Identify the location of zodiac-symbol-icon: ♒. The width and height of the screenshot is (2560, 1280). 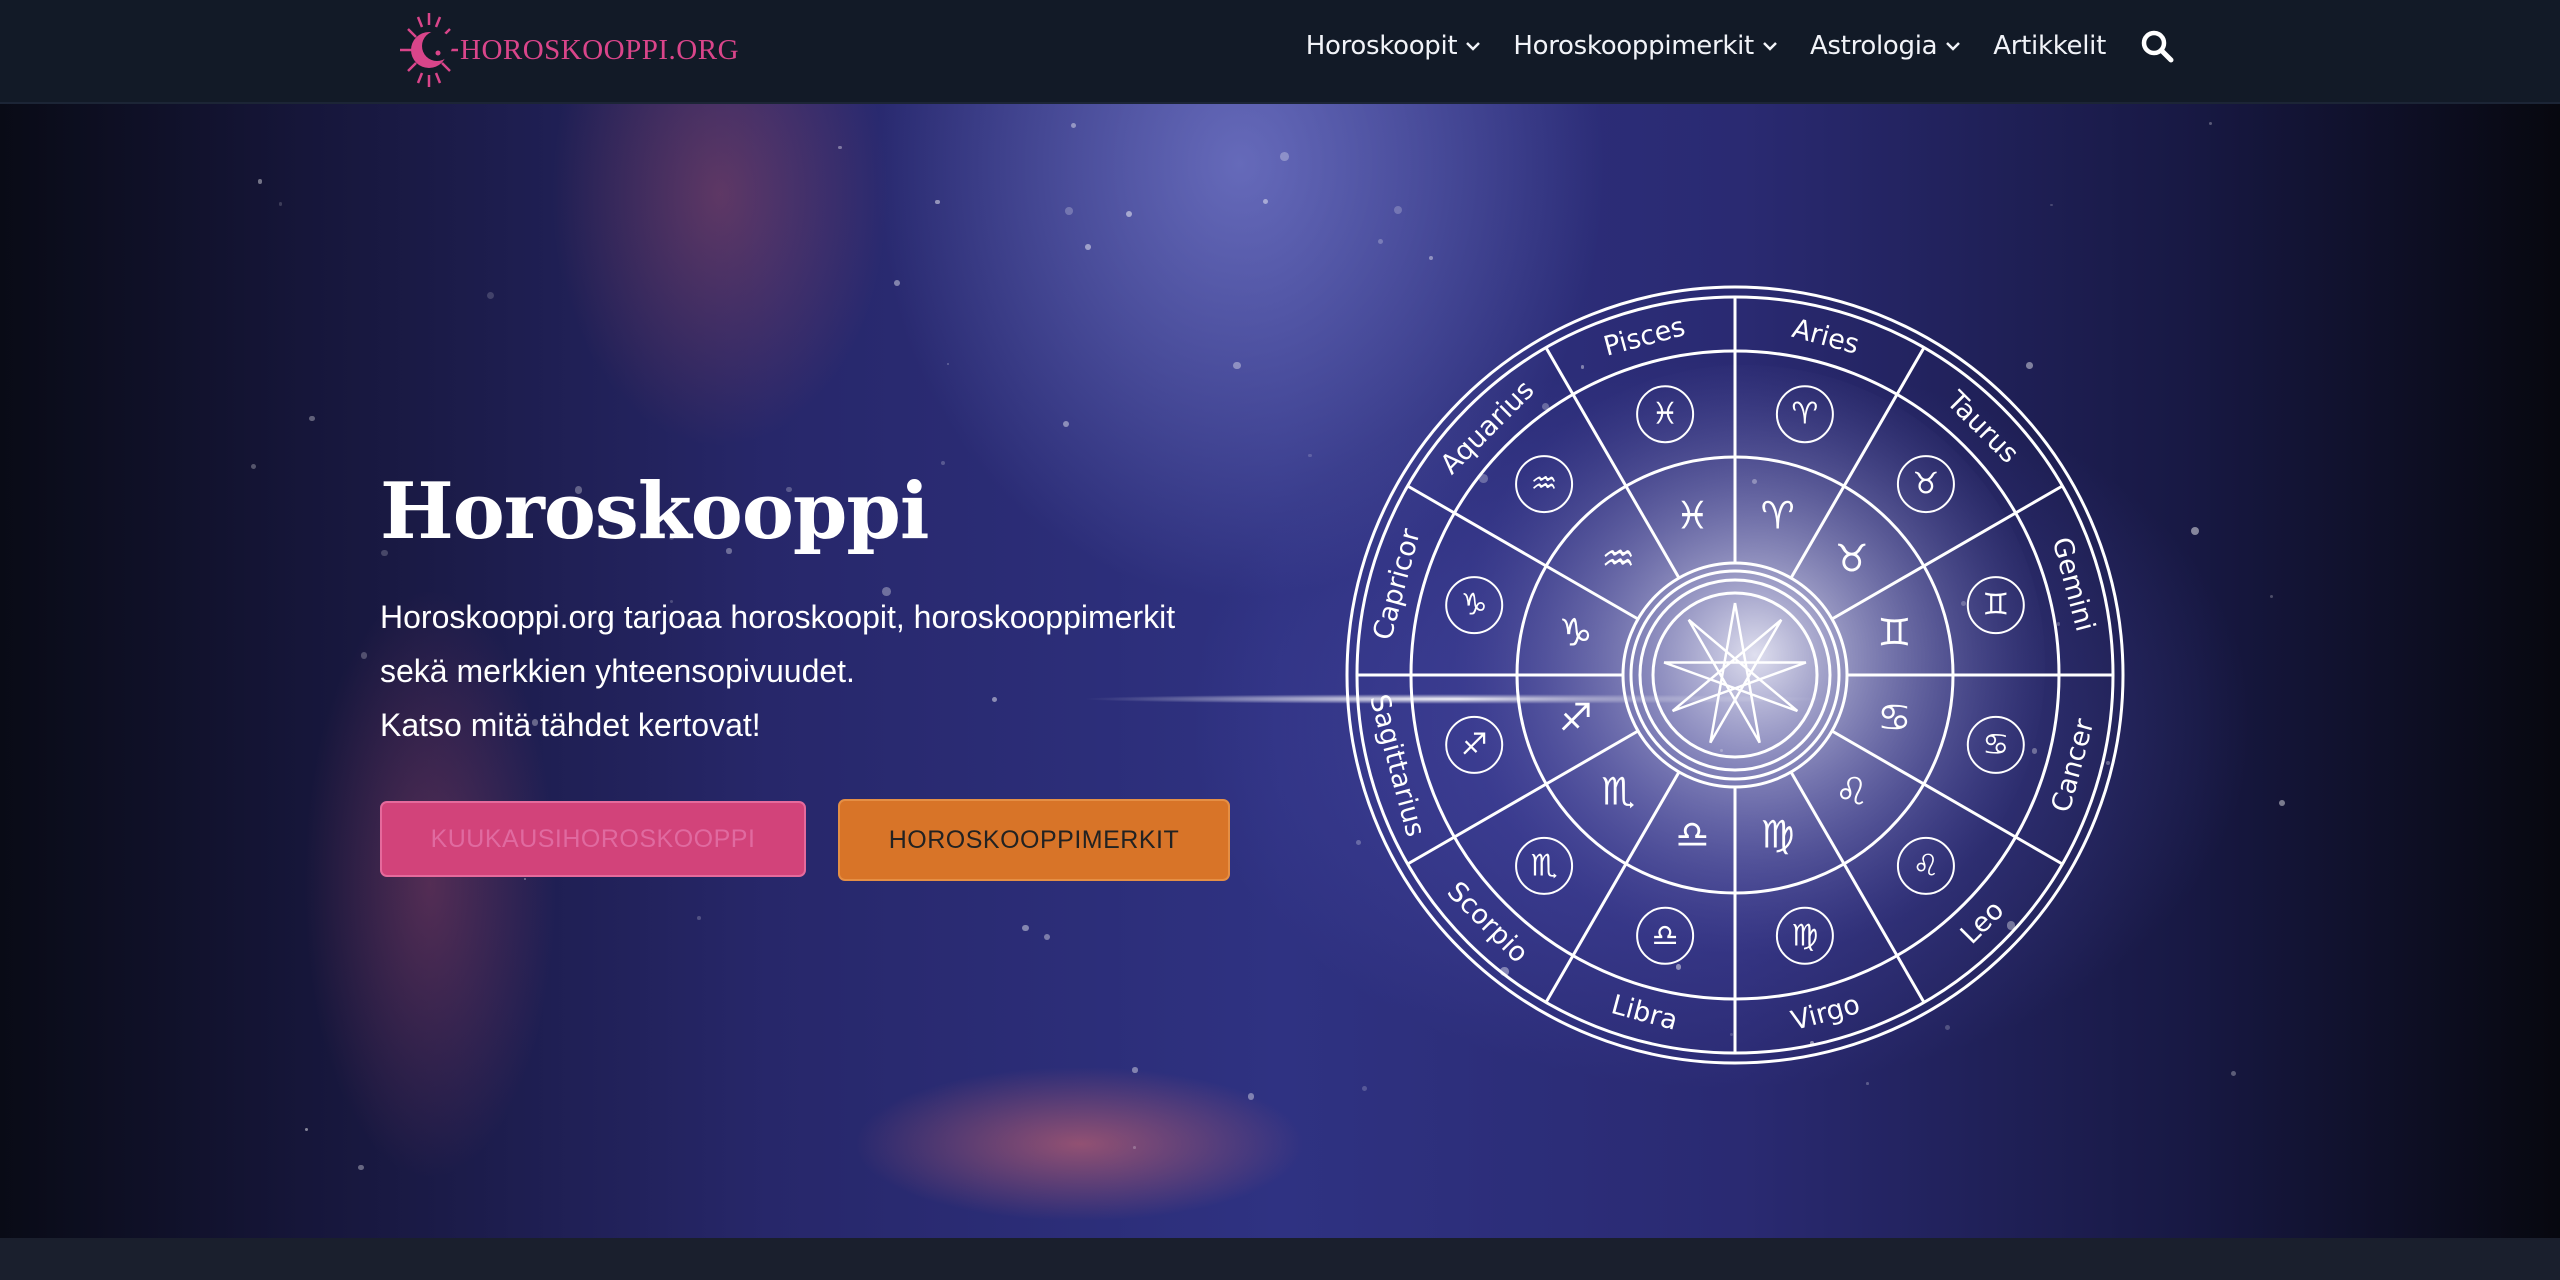
(1618, 558).